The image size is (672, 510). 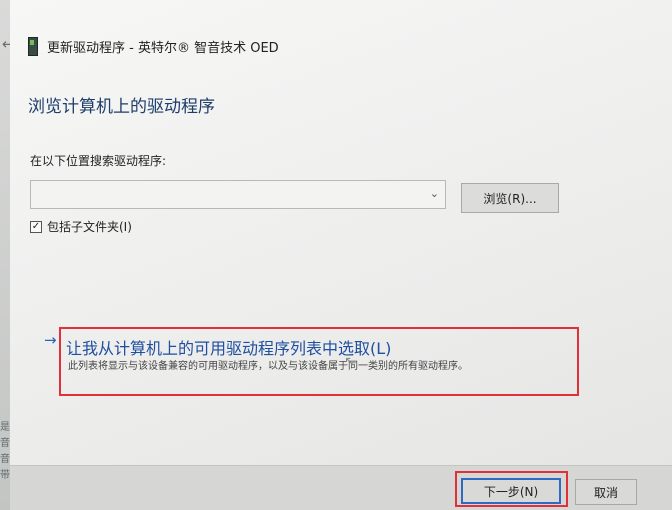 I want to click on pick-from-list-description: 此列表将显示与该设备兼容的可用驱动程序，以及与该设备属于同一类别的所有驱动程序。, so click(x=268, y=366).